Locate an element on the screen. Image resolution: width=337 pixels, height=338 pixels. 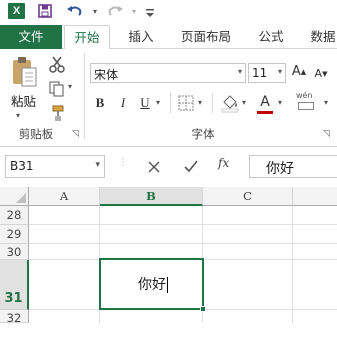
insert-function-icon: fx is located at coordinates (223, 163).